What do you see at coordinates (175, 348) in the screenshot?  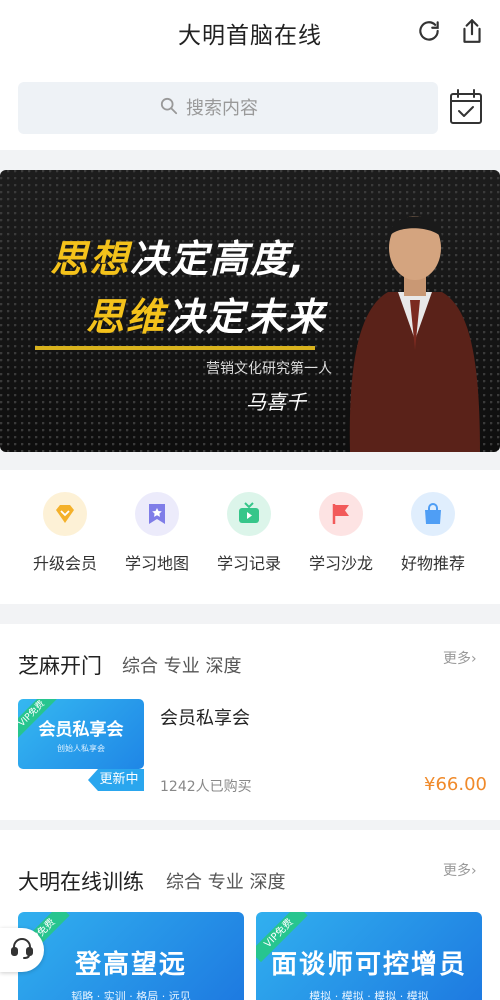 I see `banner-divider` at bounding box center [175, 348].